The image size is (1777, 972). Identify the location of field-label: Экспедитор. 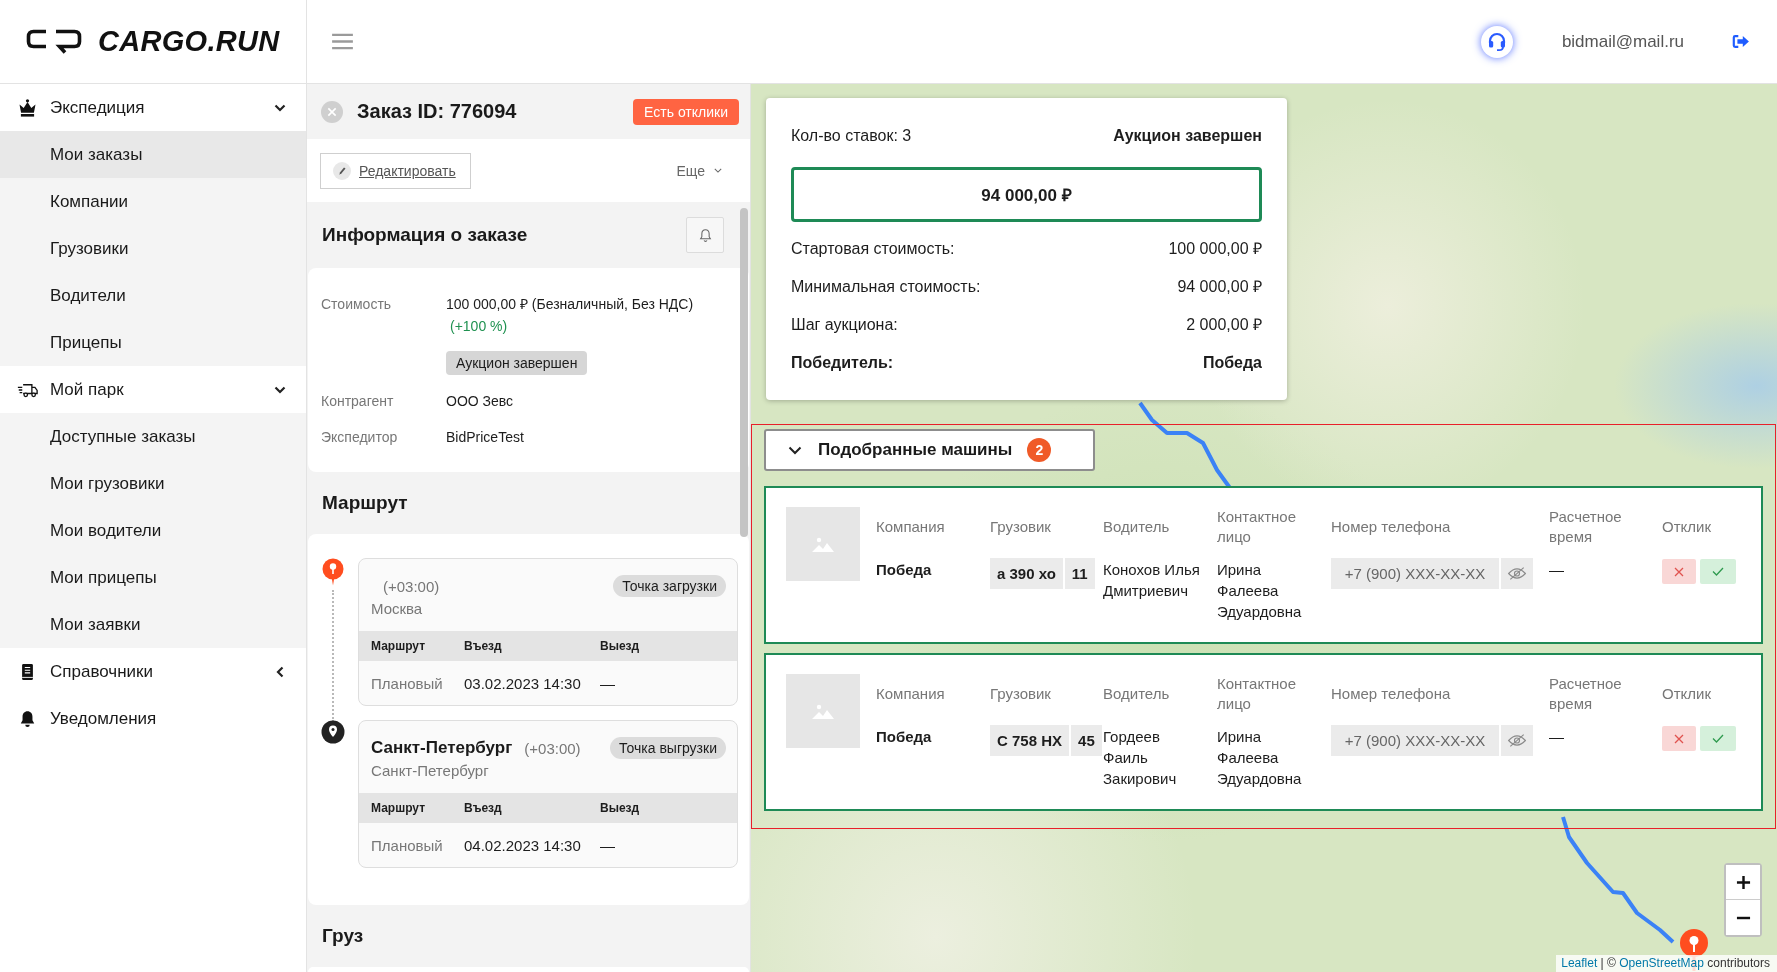
(360, 437).